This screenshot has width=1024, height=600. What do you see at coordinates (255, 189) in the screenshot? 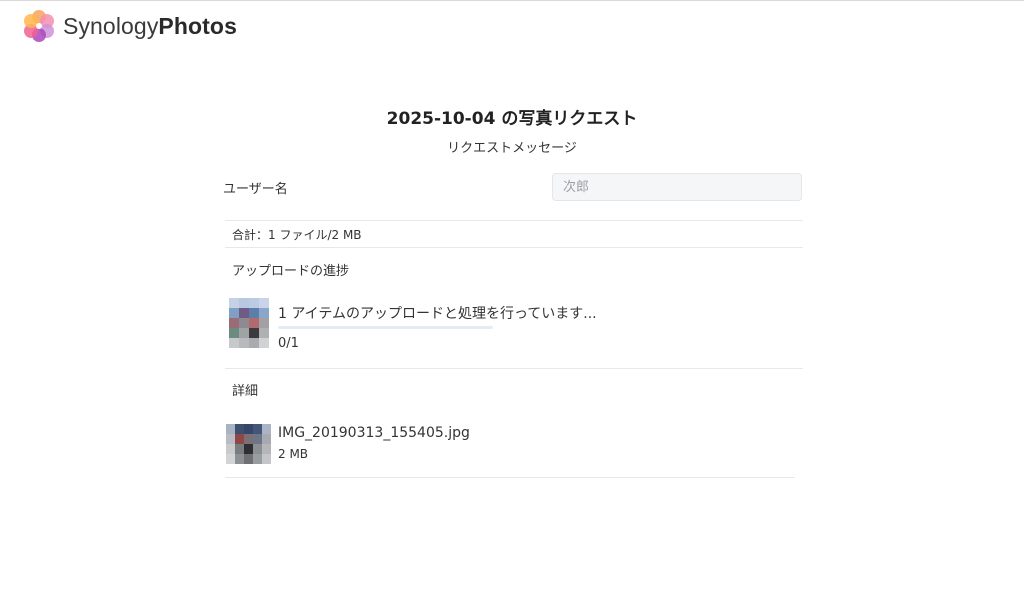
I see `username-label: ユーザー名` at bounding box center [255, 189].